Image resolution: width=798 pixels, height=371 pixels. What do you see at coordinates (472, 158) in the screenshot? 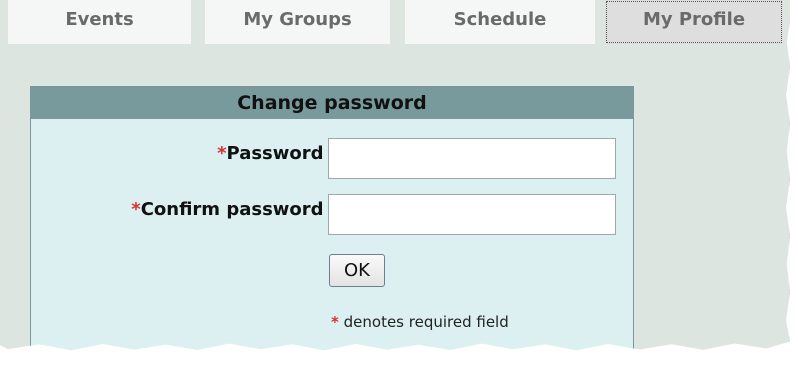
I see `password-field` at bounding box center [472, 158].